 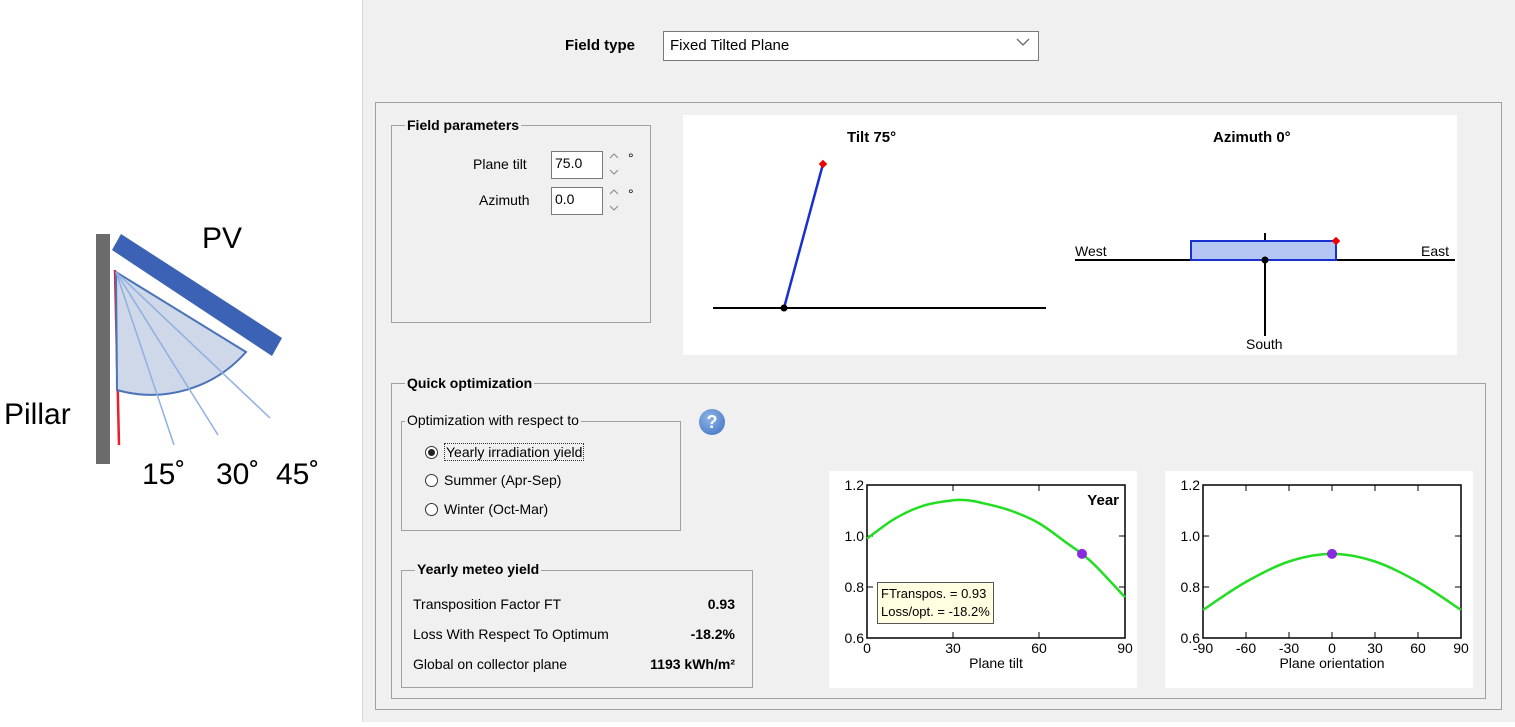 What do you see at coordinates (712, 634) in the screenshot?
I see `loss-optimum-value: -18.2%` at bounding box center [712, 634].